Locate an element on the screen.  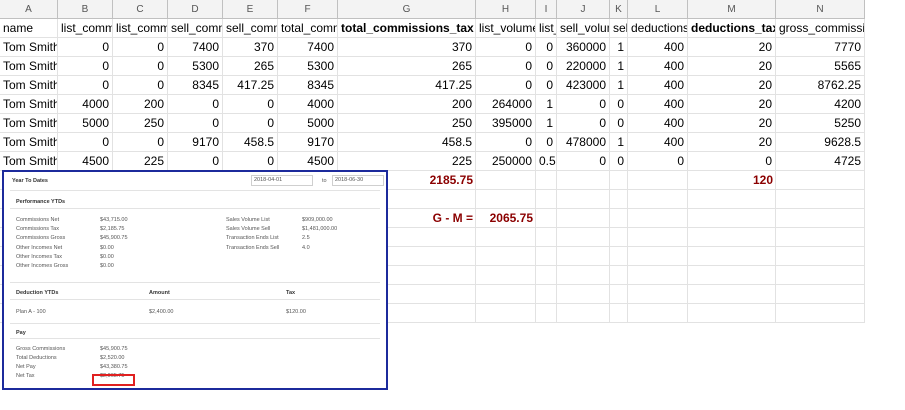
value-cell: 250000 is located at coordinates (506, 161).